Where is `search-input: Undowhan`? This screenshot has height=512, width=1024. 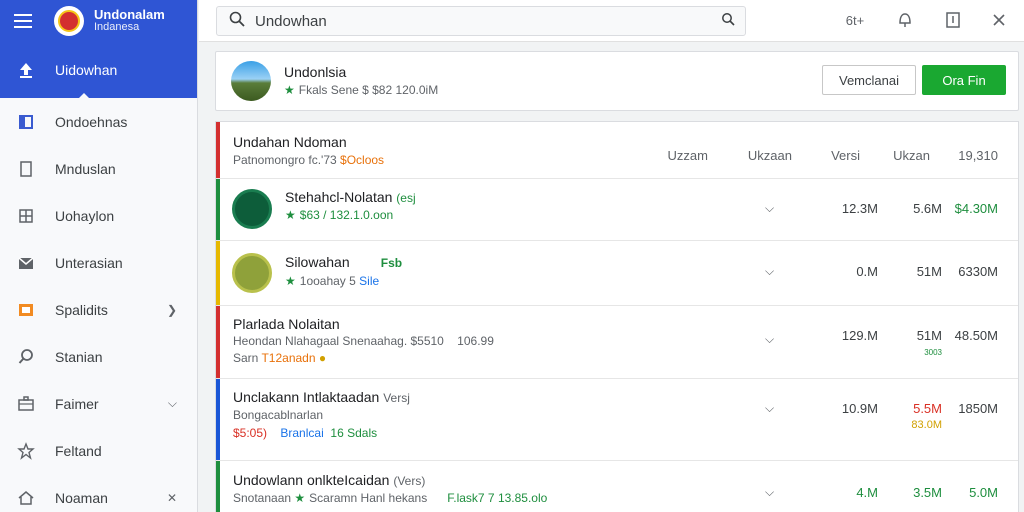
search-input: Undowhan is located at coordinates (488, 21).